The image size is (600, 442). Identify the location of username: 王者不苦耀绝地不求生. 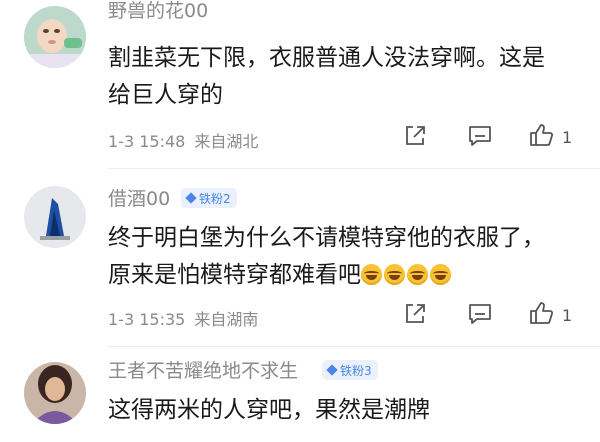
(203, 369).